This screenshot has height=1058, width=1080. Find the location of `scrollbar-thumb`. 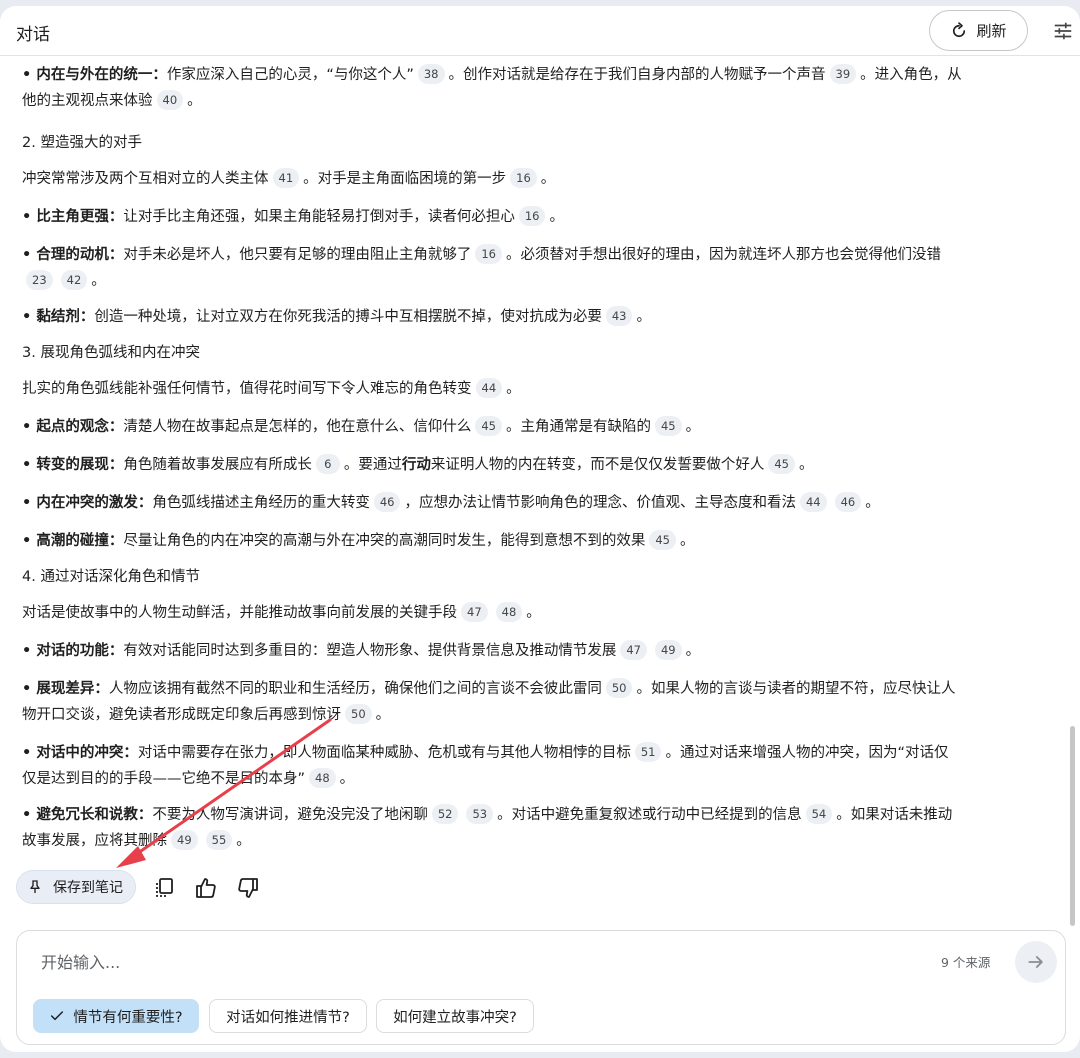

scrollbar-thumb is located at coordinates (1072, 826).